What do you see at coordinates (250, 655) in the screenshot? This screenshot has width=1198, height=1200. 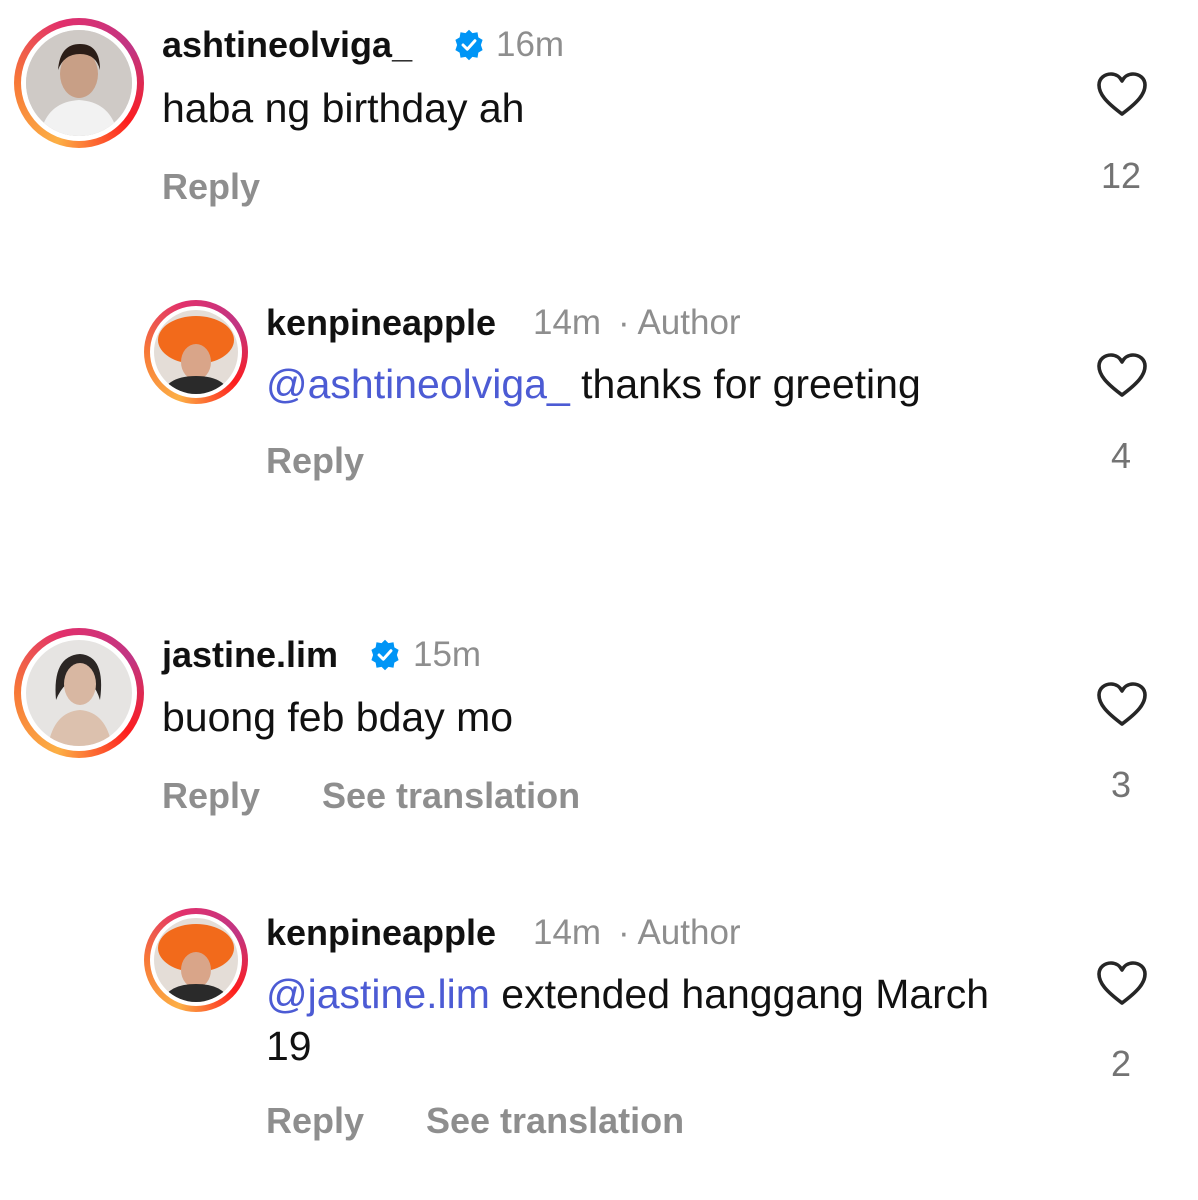 I see `comment-username: jastine.lim` at bounding box center [250, 655].